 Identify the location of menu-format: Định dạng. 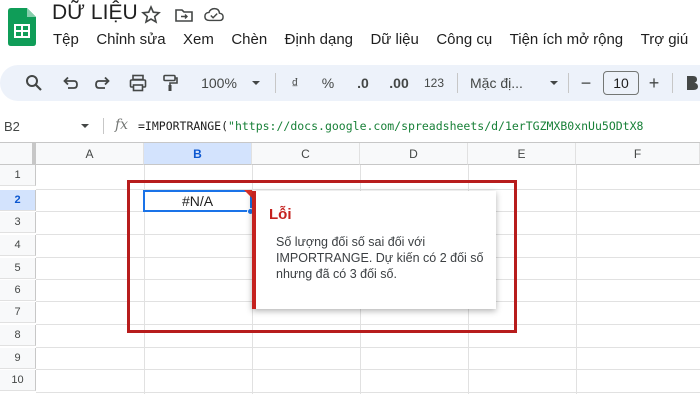
(319, 39).